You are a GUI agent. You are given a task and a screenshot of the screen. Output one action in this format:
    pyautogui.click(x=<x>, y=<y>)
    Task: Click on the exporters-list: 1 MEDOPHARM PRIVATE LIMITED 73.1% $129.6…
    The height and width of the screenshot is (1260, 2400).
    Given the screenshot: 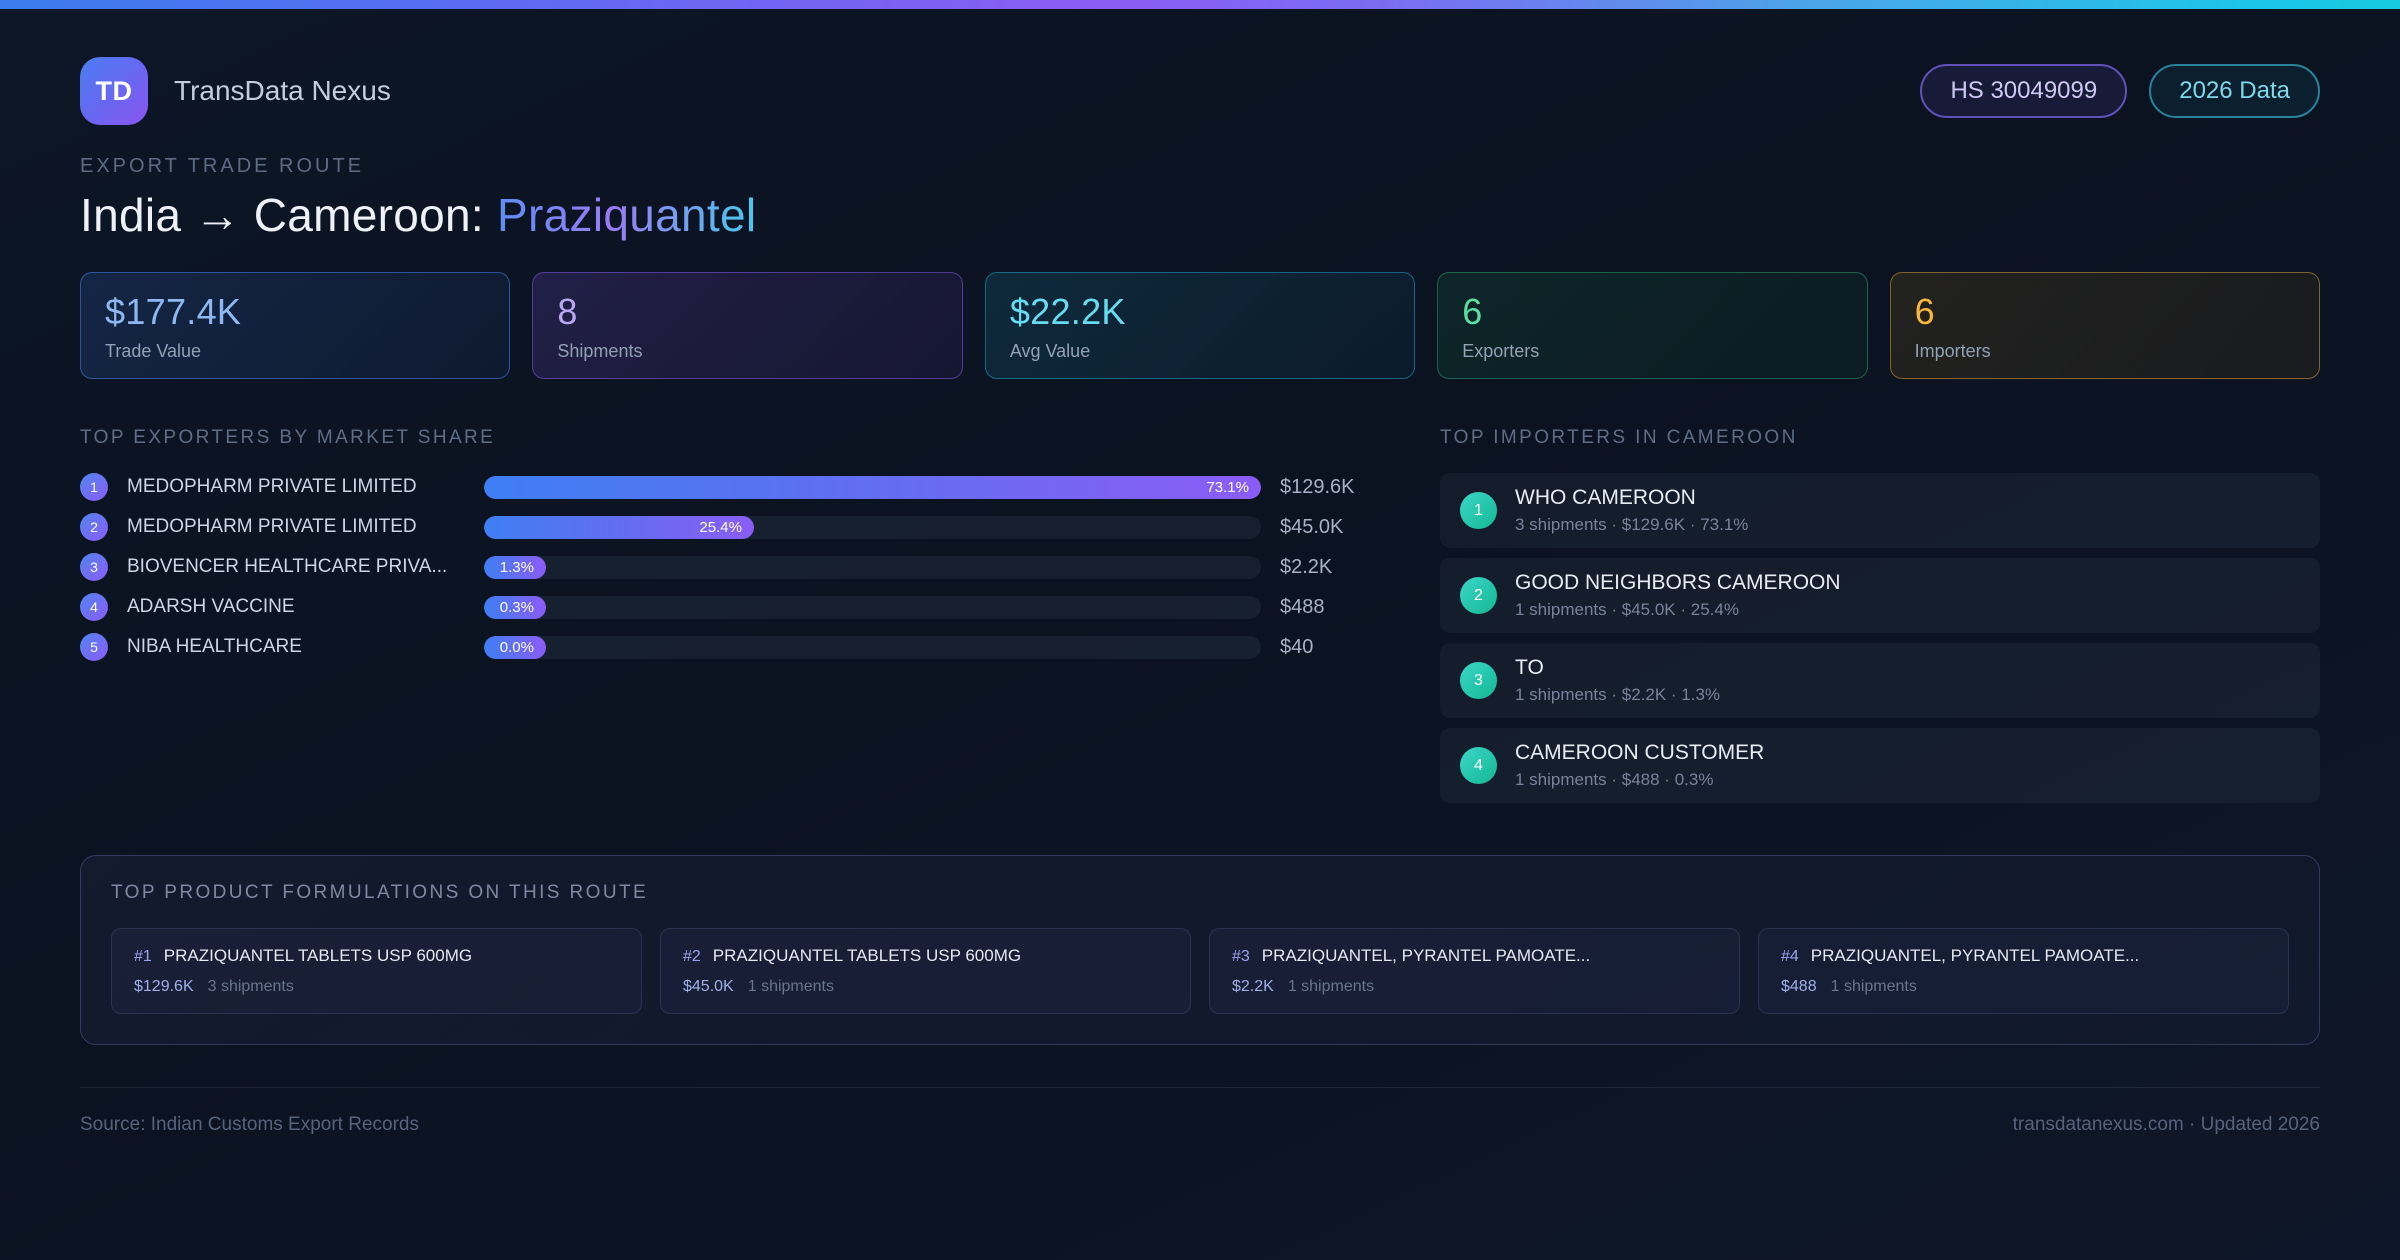 What is the action you would take?
    pyautogui.click(x=730, y=567)
    